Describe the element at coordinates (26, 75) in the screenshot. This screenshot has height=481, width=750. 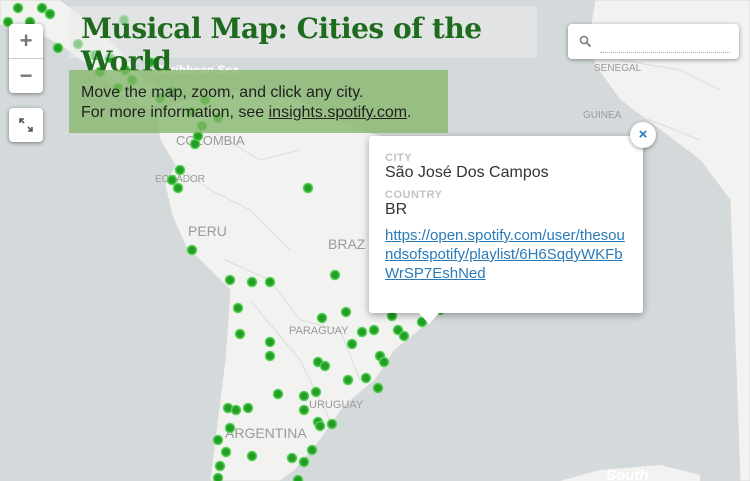
I see `zoom-out-button: −` at that location.